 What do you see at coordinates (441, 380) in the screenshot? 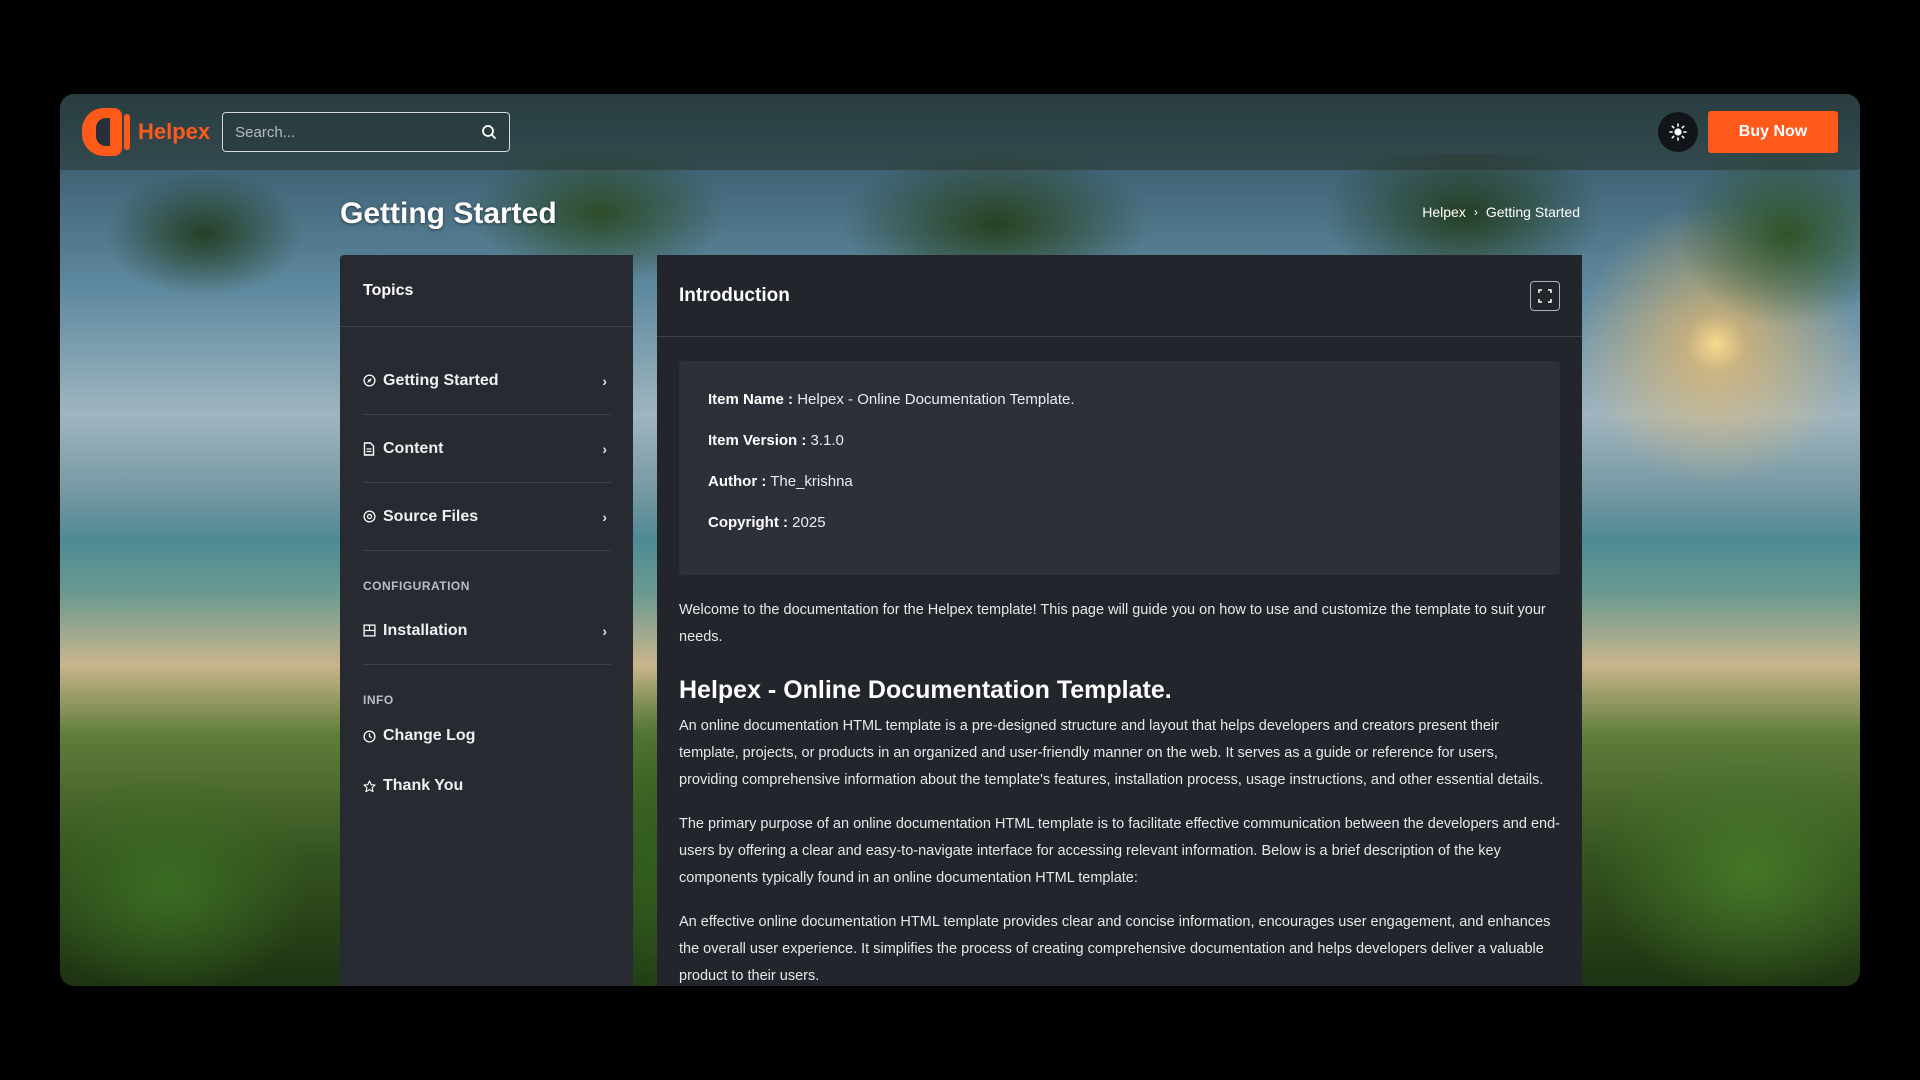
I see `sidebar-item-label: Getting Started` at bounding box center [441, 380].